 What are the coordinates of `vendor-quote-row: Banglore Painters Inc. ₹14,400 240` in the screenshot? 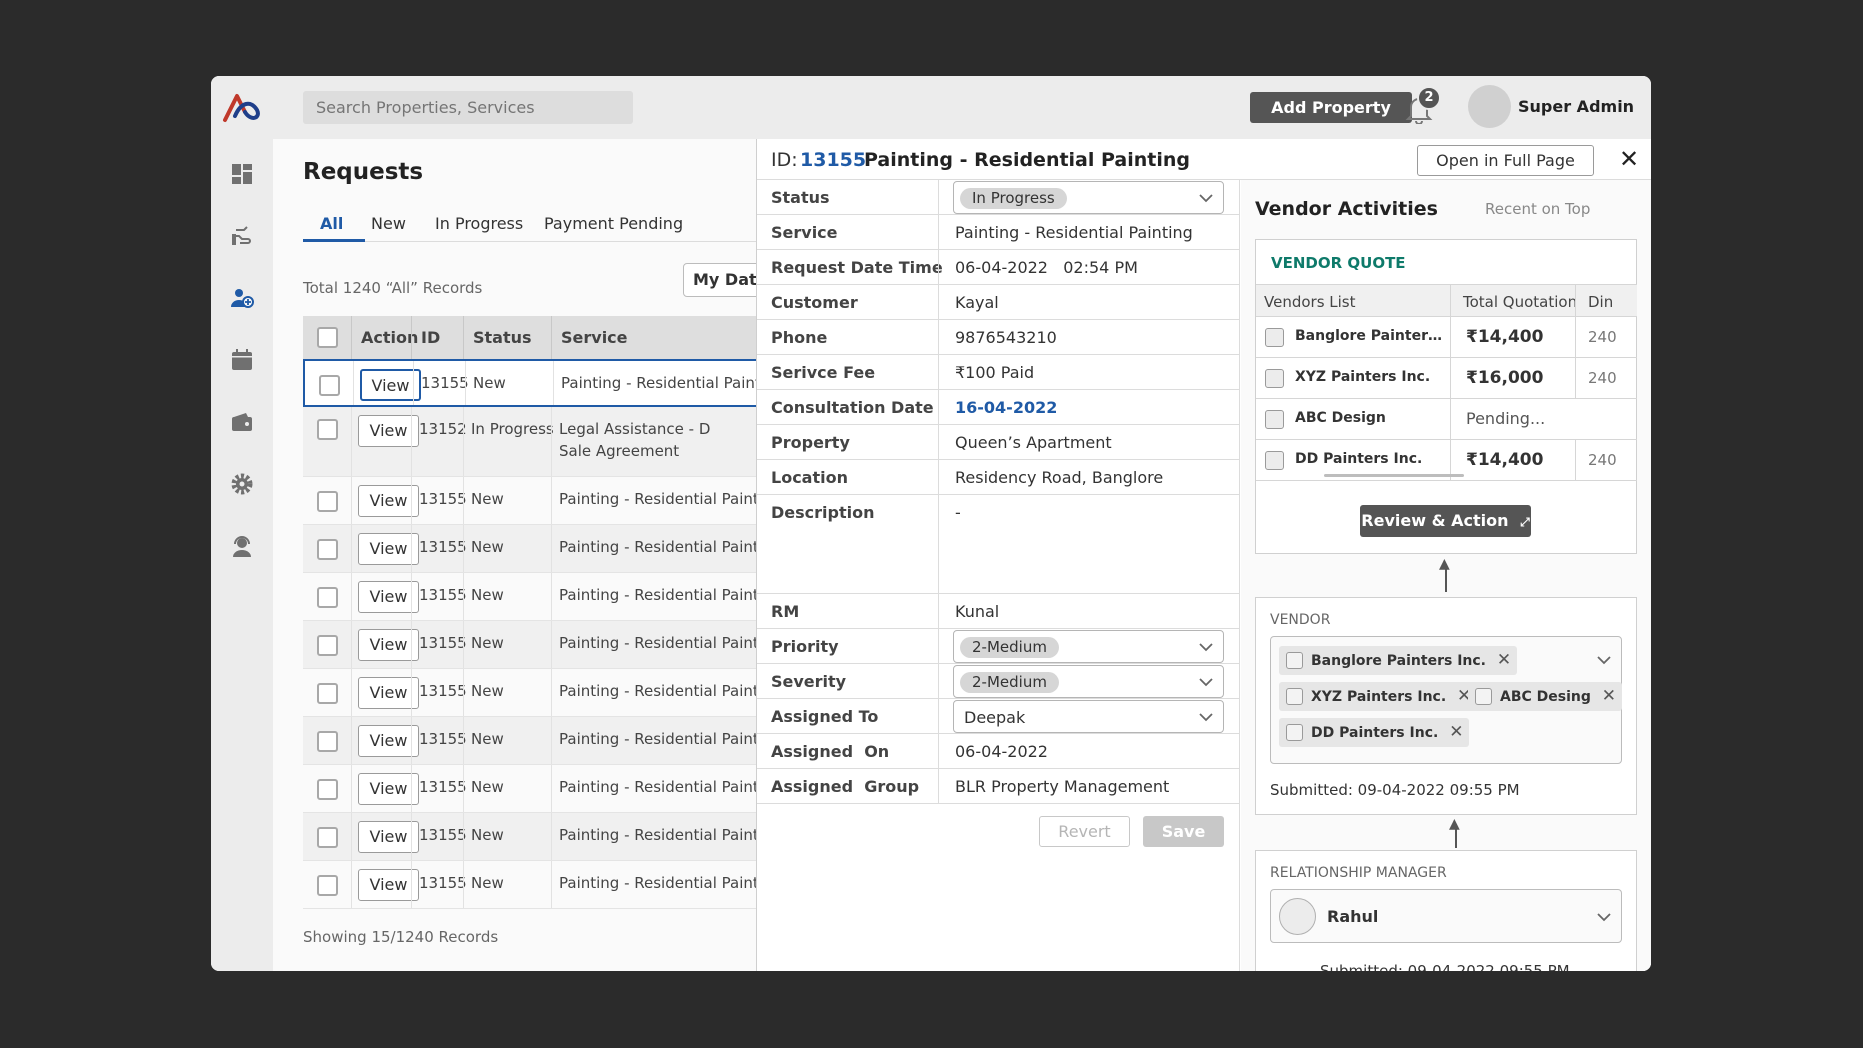 It's located at (1446, 337).